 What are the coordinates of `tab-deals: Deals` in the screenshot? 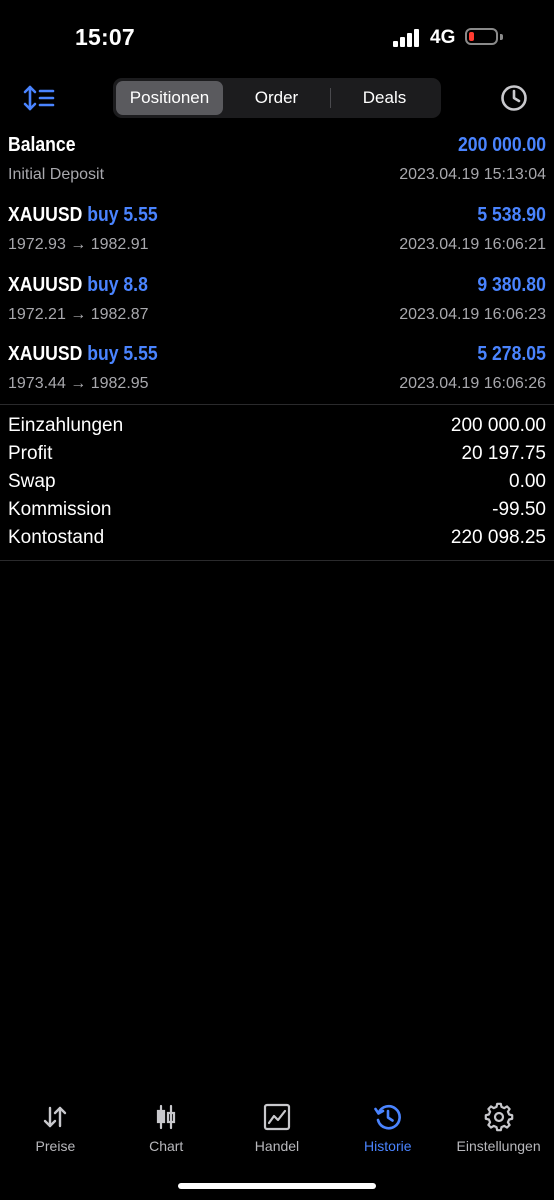 It's located at (384, 98).